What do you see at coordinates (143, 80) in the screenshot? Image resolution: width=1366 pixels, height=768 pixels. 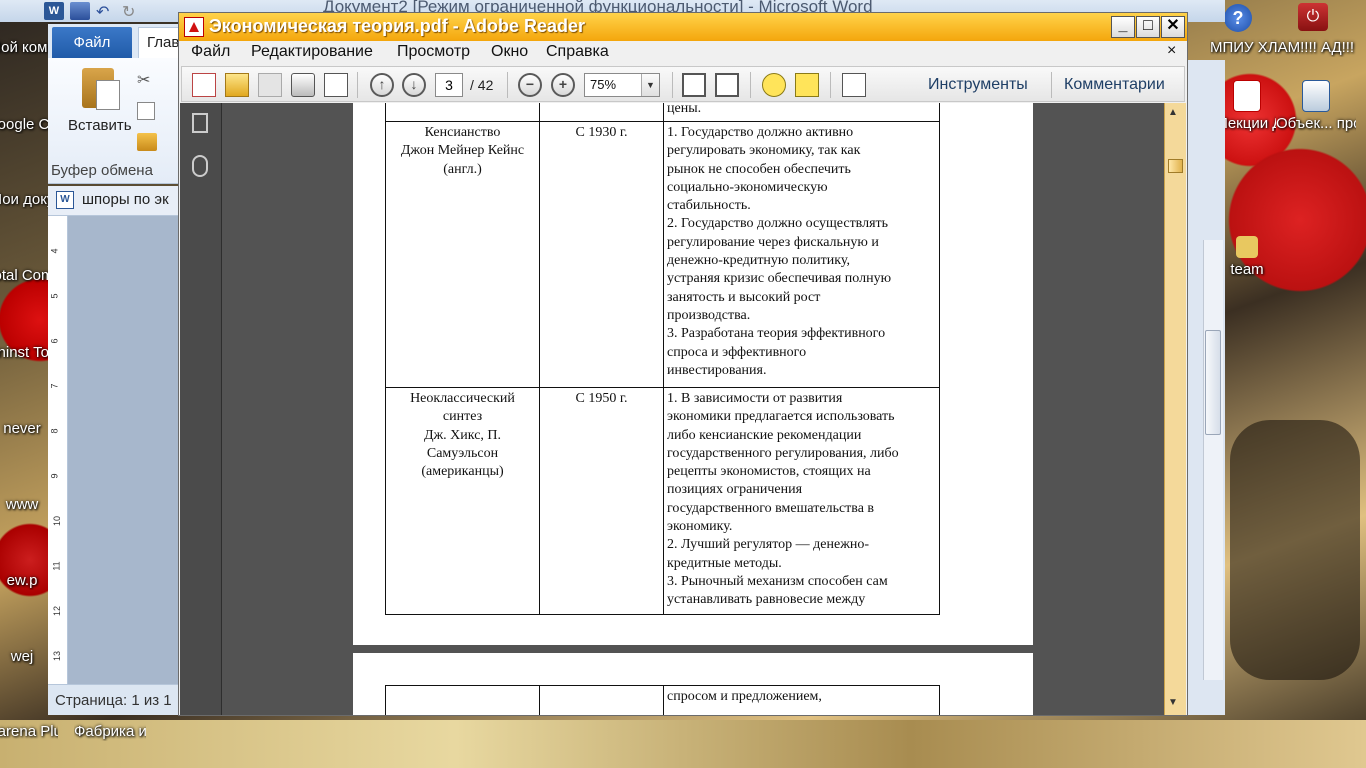 I see `cut-icon: ✂` at bounding box center [143, 80].